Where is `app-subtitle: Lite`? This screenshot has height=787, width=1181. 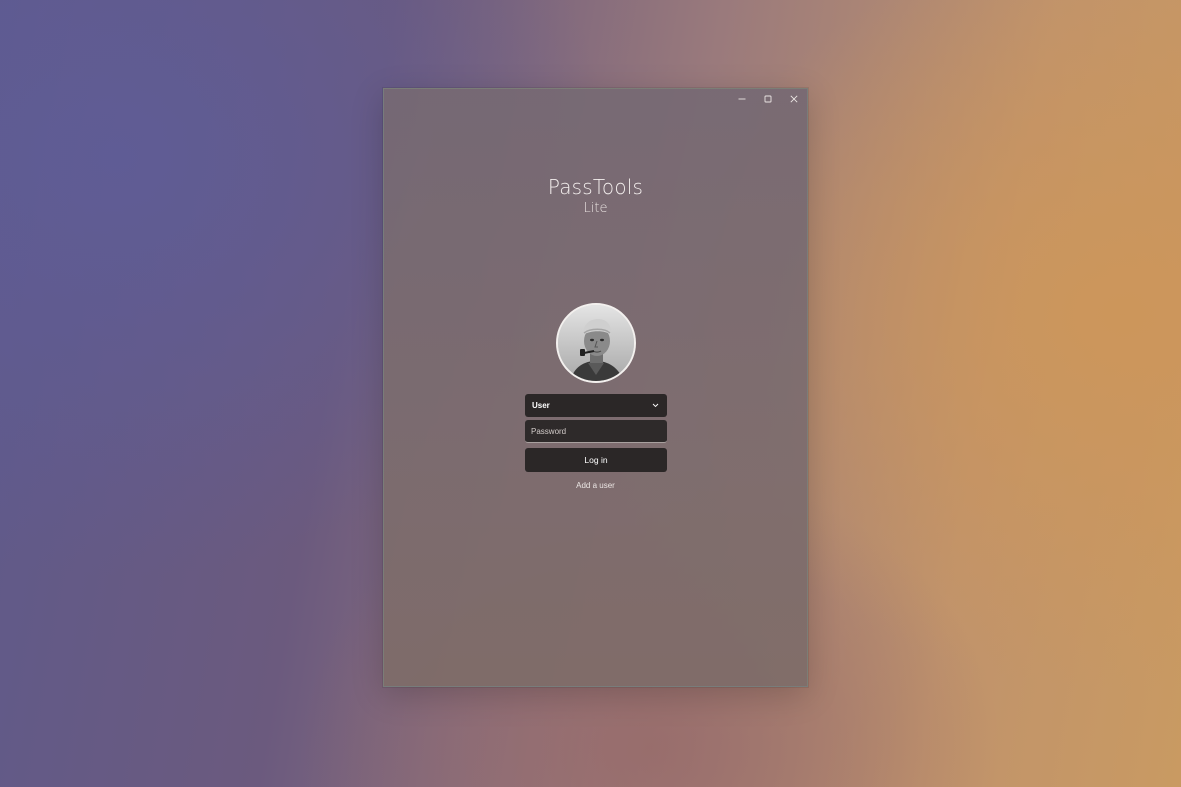 app-subtitle: Lite is located at coordinates (595, 208).